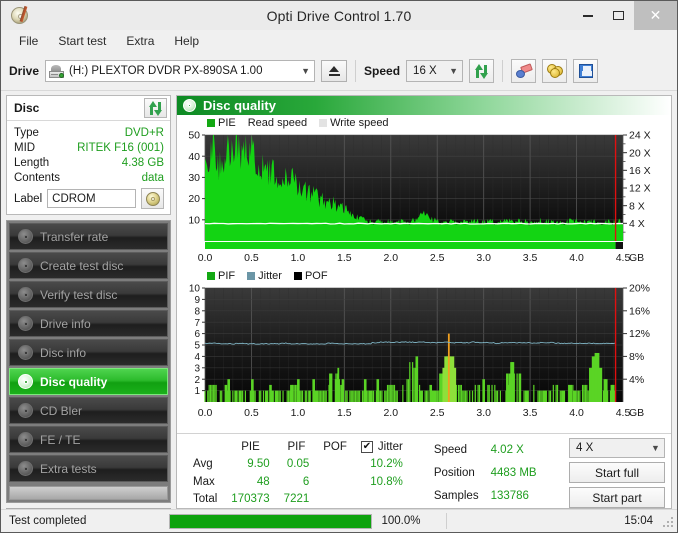  I want to click on sidebar-item-label: Verify test disc, so click(79, 294).